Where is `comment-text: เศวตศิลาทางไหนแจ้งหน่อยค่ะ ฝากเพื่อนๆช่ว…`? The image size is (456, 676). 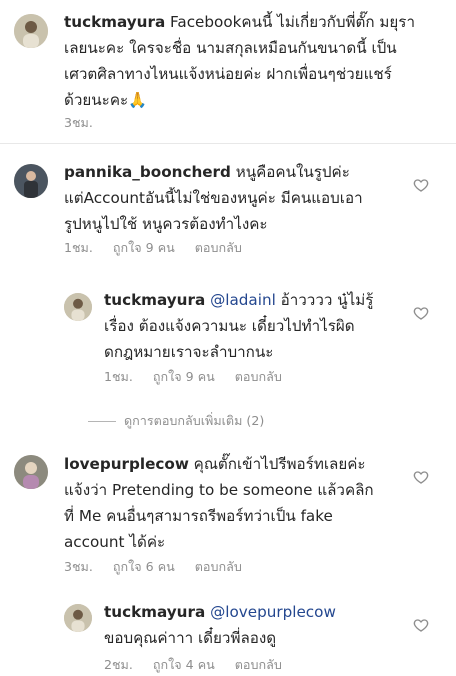
comment-text: เศวตศิลาทางไหนแจ้งหน่อยค่ะ ฝากเพื่อนๆช่ว… is located at coordinates (228, 74).